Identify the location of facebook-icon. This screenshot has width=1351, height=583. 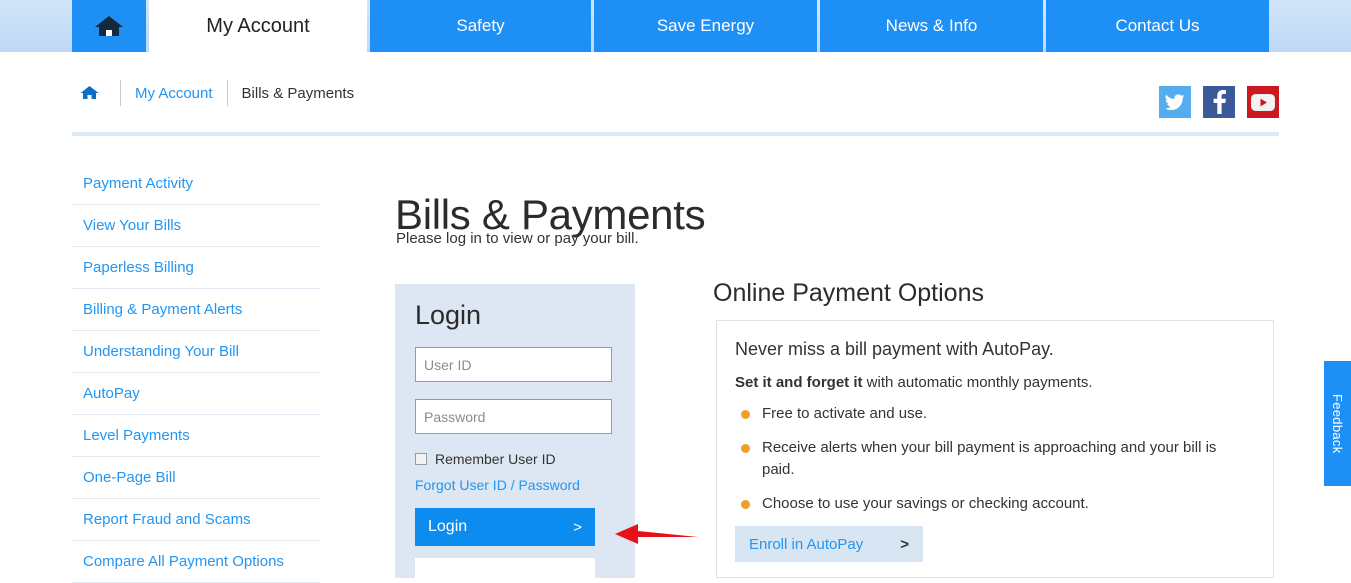
(1219, 102).